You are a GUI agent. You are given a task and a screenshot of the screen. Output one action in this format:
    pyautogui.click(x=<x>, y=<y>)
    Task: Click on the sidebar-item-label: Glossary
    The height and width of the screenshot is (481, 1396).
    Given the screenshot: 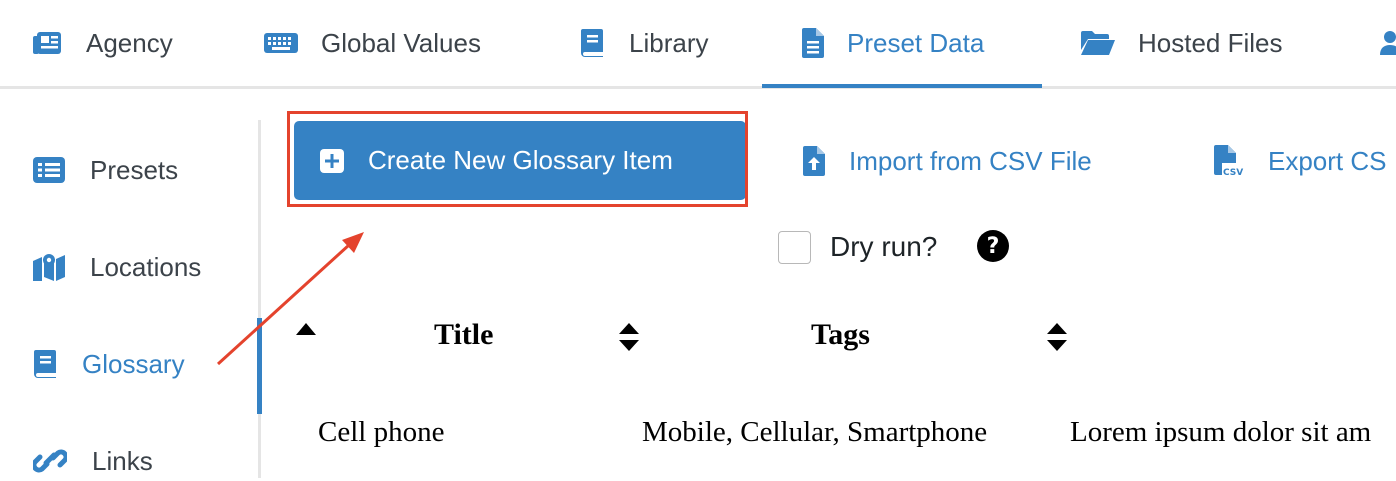 What is the action you would take?
    pyautogui.click(x=133, y=363)
    